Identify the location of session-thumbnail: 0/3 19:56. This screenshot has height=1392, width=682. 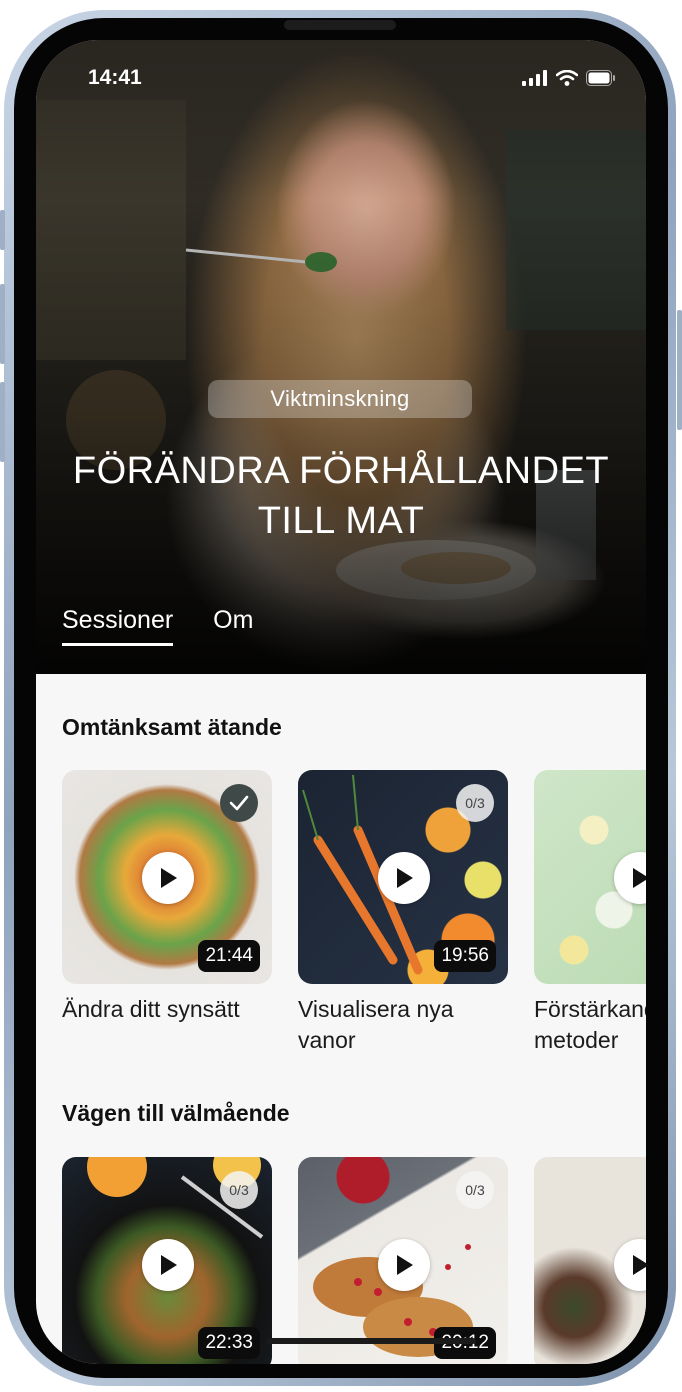
(403, 877).